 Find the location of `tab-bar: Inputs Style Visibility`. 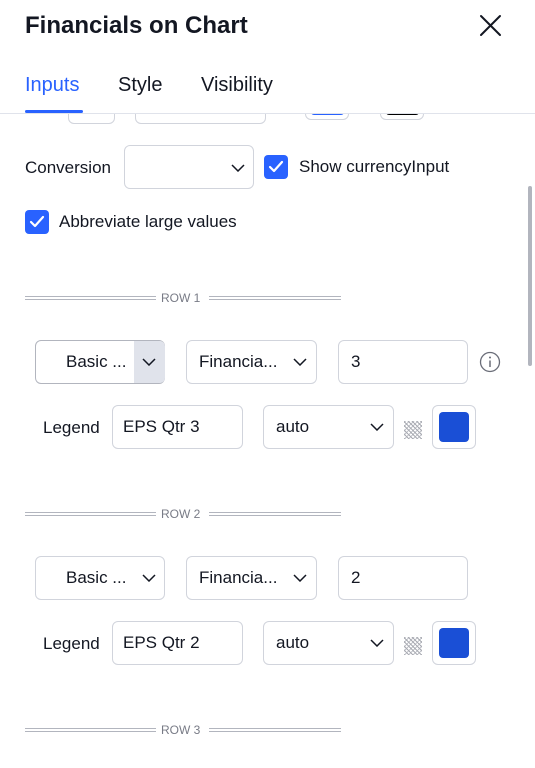

tab-bar: Inputs Style Visibility is located at coordinates (267, 90).